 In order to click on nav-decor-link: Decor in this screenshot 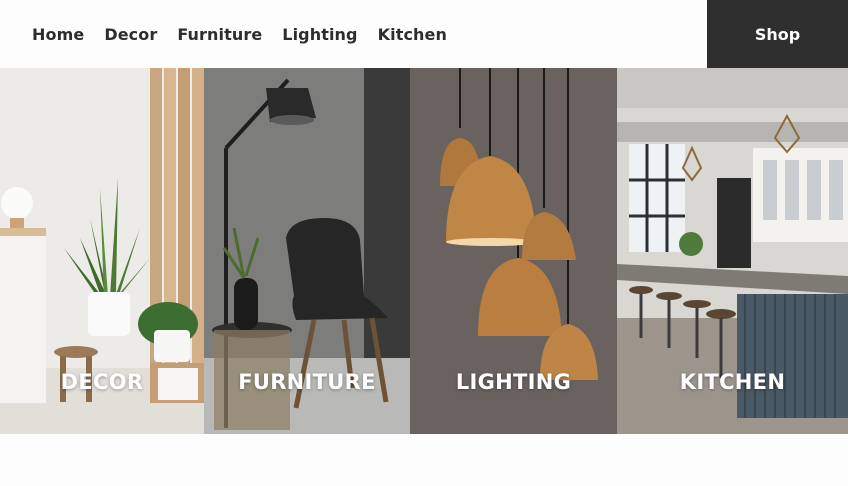, I will do `click(130, 34)`.